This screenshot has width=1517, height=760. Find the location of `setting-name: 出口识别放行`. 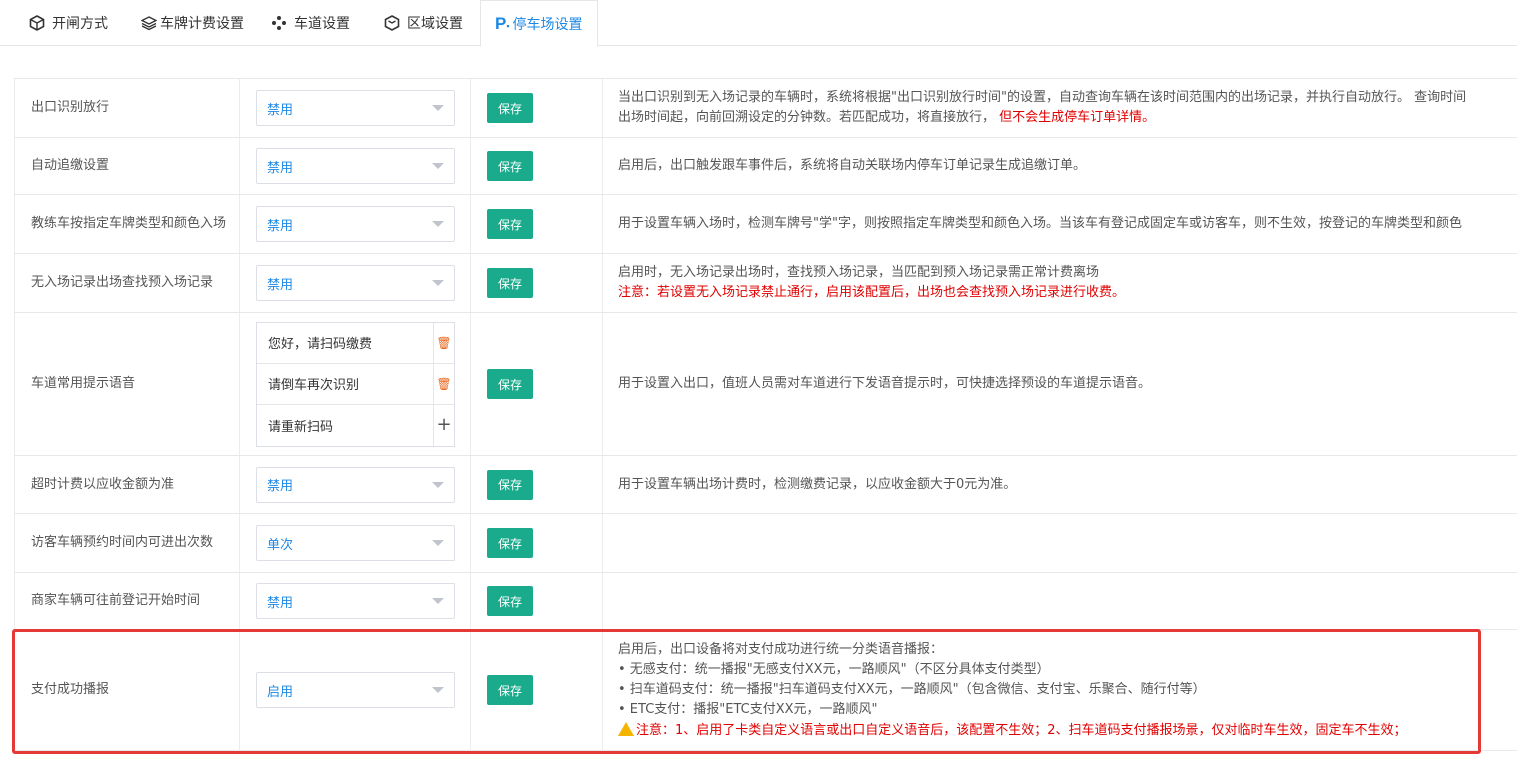

setting-name: 出口识别放行 is located at coordinates (126, 108).